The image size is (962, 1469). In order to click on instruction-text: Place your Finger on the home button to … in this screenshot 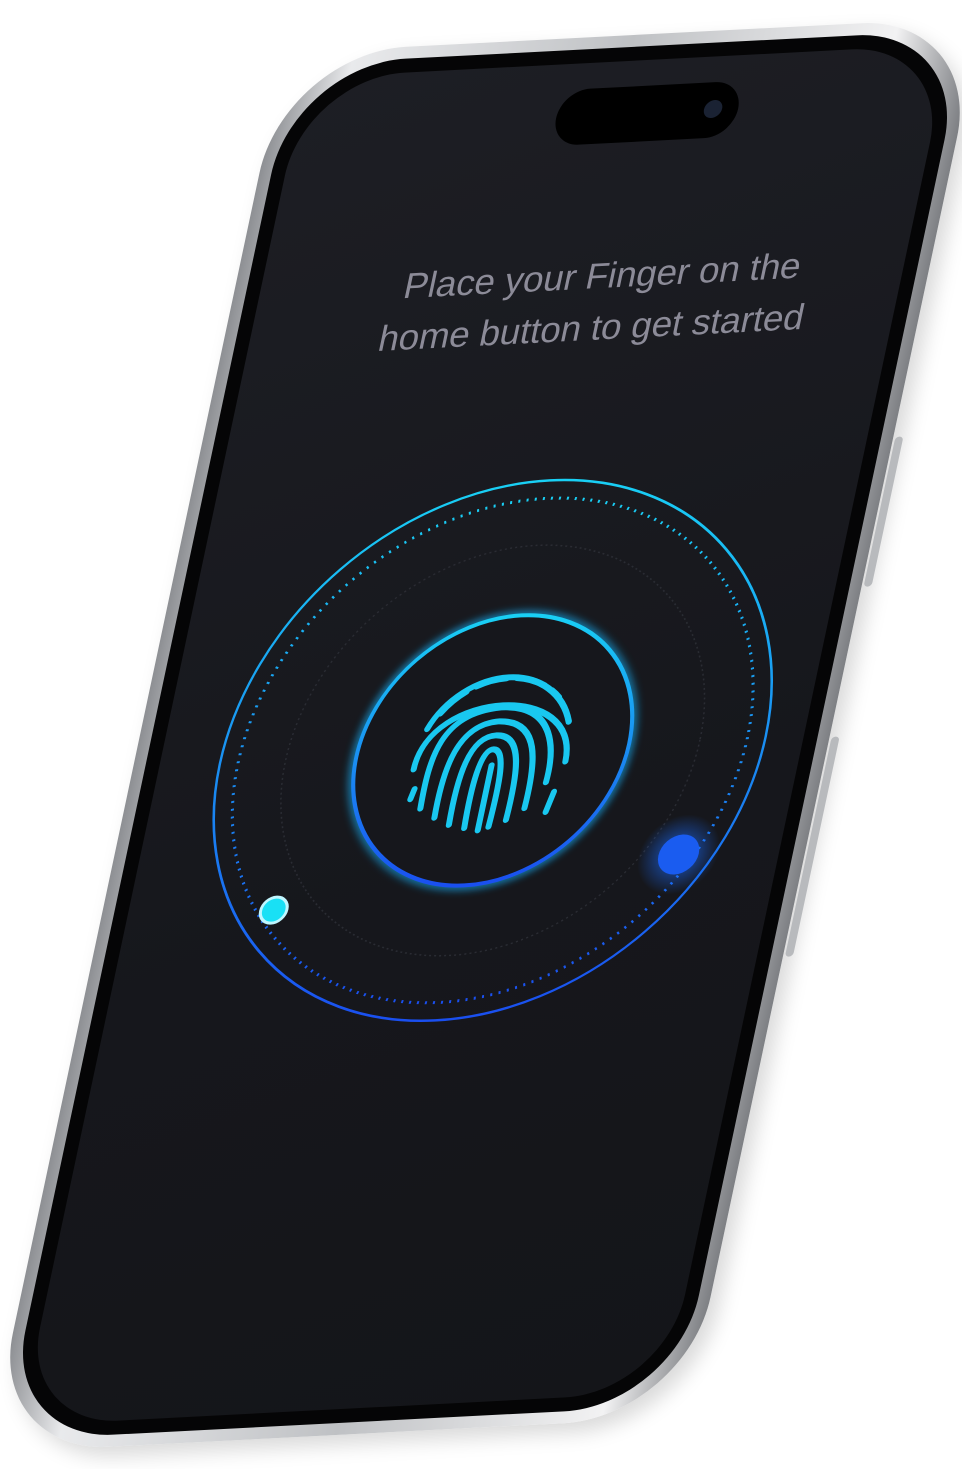, I will do `click(597, 301)`.